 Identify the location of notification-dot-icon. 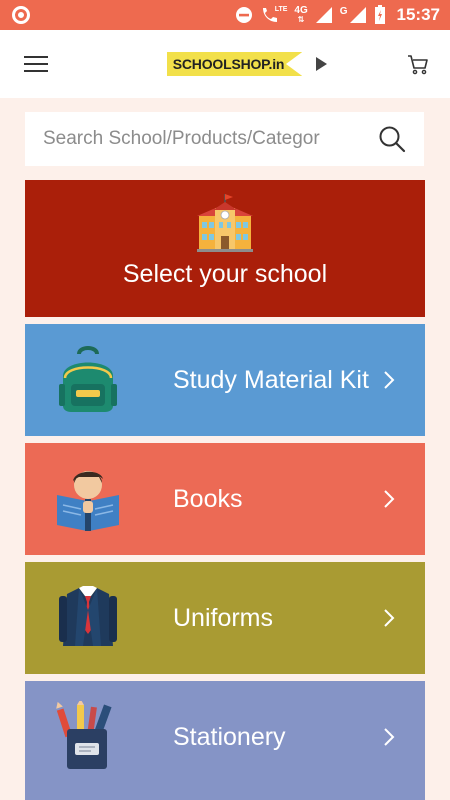
(21, 15).